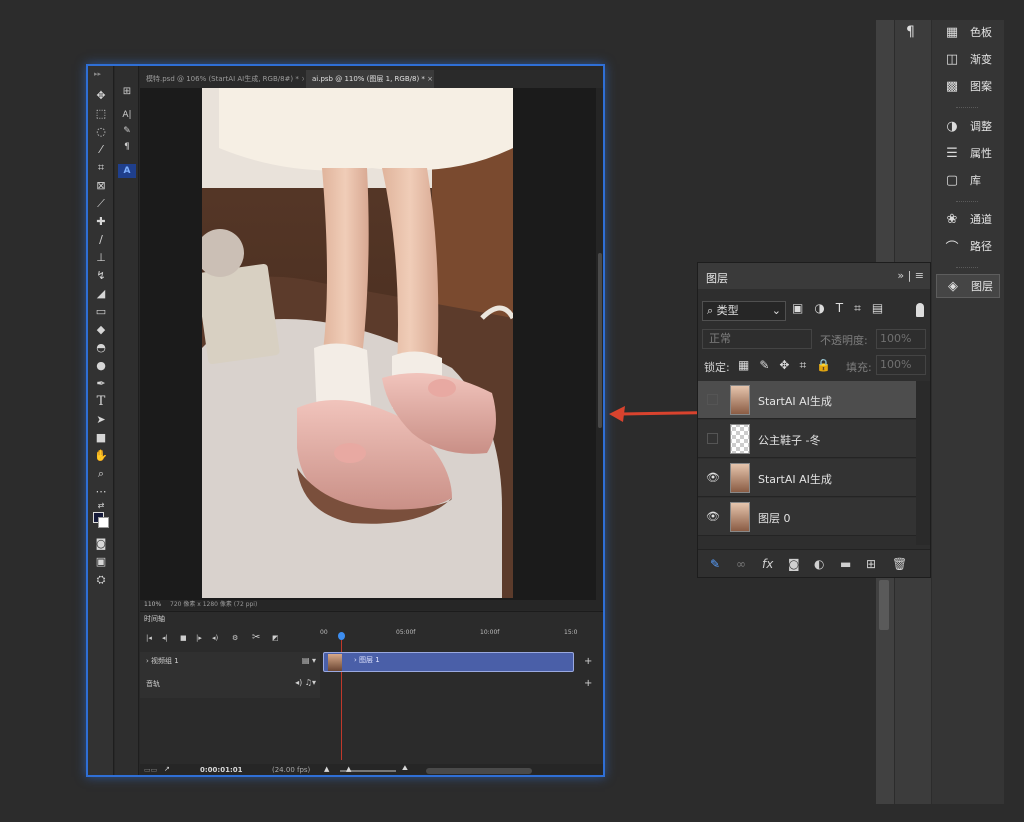  Describe the element at coordinates (101, 561) in the screenshot. I see `screen-mode-icon: ▣` at that location.